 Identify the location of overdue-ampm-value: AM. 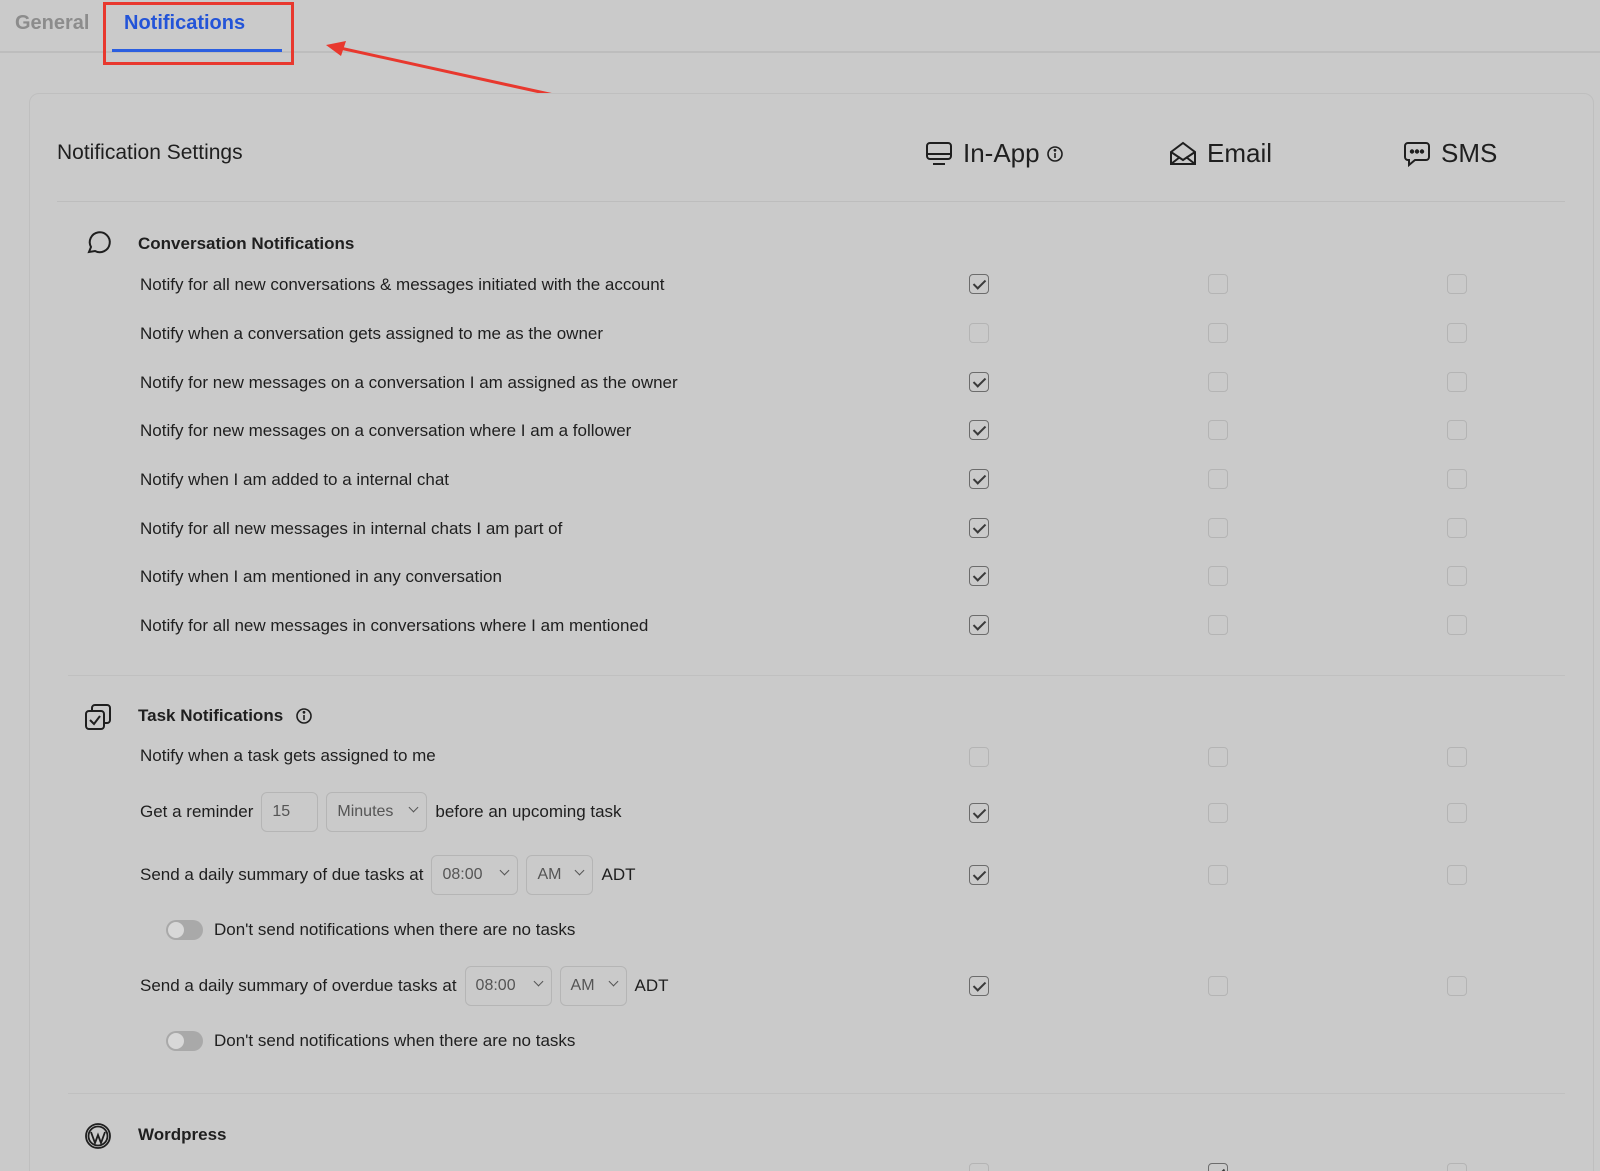
(582, 985).